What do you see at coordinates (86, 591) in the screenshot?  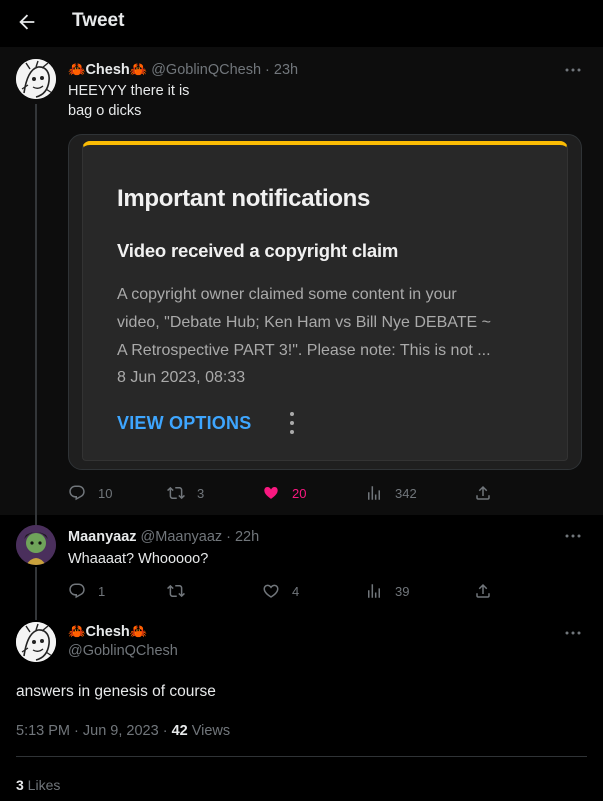 I see `reply-button: 1` at bounding box center [86, 591].